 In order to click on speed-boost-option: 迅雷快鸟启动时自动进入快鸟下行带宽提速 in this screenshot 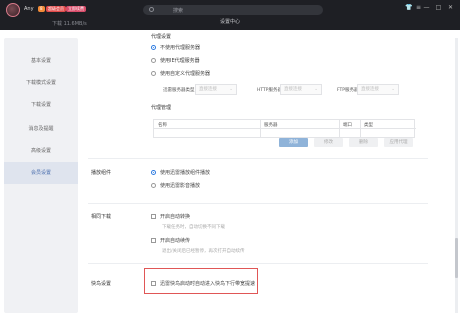, I will do `click(203, 283)`.